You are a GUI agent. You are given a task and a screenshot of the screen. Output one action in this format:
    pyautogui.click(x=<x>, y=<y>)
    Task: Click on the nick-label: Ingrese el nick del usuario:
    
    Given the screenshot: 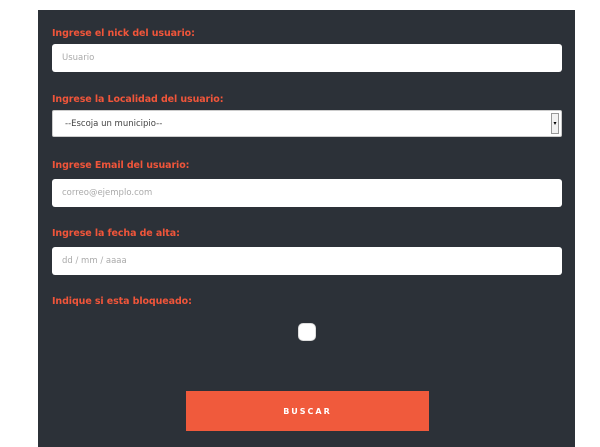 What is the action you would take?
    pyautogui.click(x=123, y=33)
    